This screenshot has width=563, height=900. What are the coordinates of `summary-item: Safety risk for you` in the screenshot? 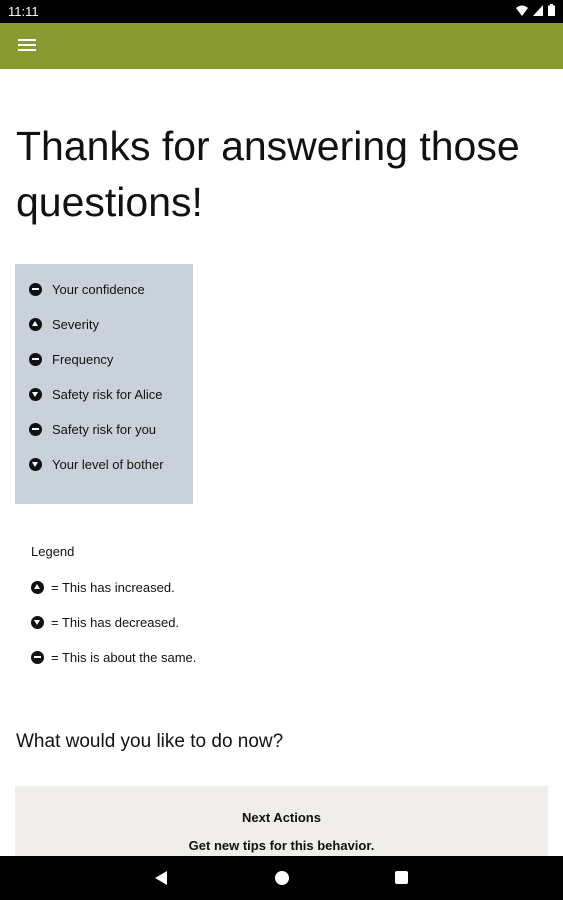 It's located at (92, 429).